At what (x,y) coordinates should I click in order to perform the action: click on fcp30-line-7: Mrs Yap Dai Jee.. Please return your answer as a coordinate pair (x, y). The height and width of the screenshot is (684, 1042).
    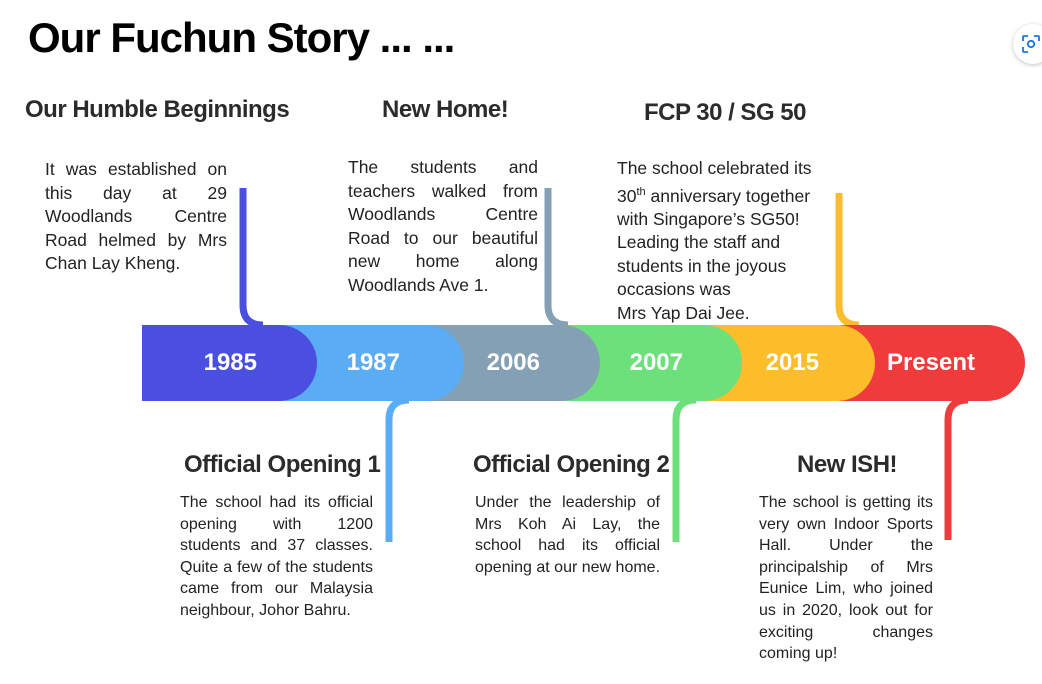
    Looking at the image, I should click on (683, 312).